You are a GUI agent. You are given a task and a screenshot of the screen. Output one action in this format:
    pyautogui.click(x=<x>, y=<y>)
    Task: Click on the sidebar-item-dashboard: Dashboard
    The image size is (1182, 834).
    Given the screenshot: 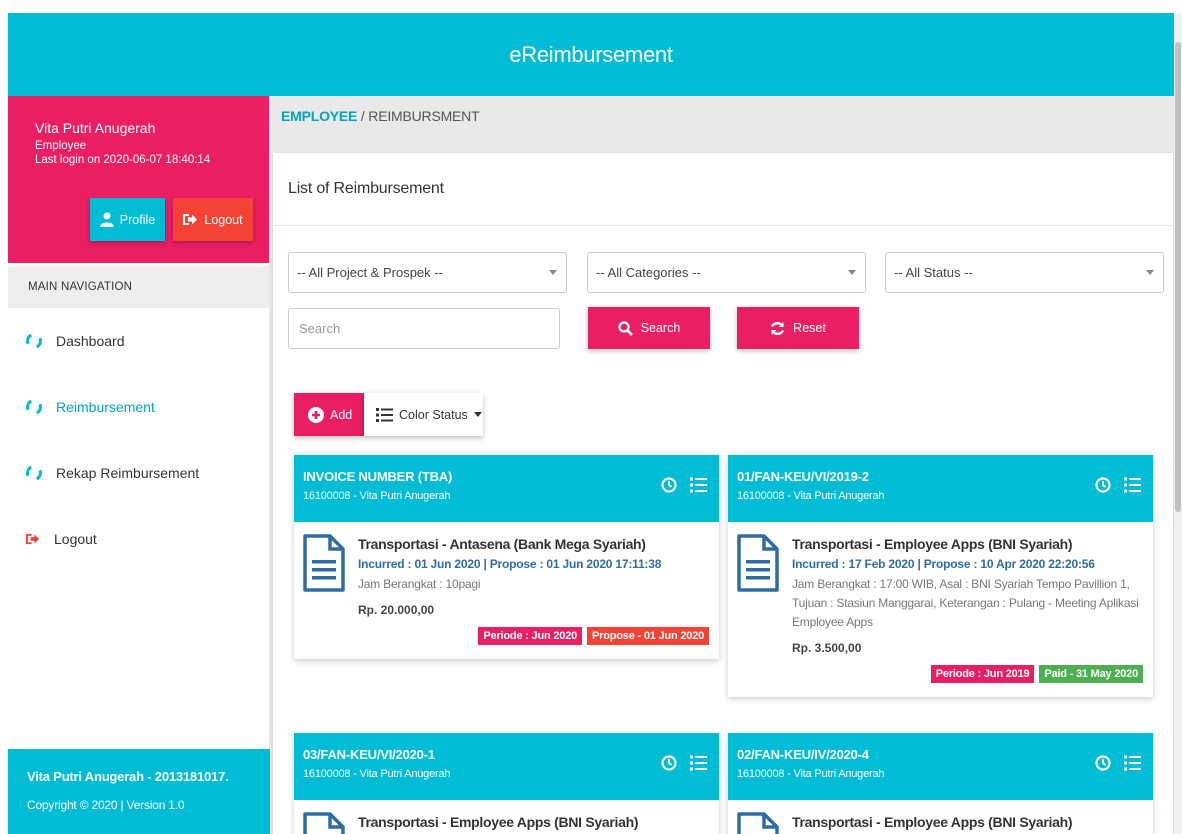 What is the action you would take?
    pyautogui.click(x=138, y=341)
    